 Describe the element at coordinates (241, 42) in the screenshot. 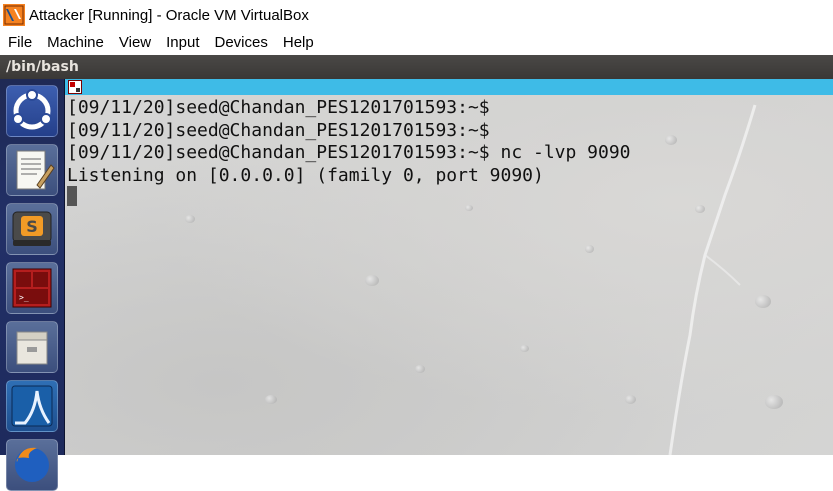

I see `menu-devices: Devices` at that location.